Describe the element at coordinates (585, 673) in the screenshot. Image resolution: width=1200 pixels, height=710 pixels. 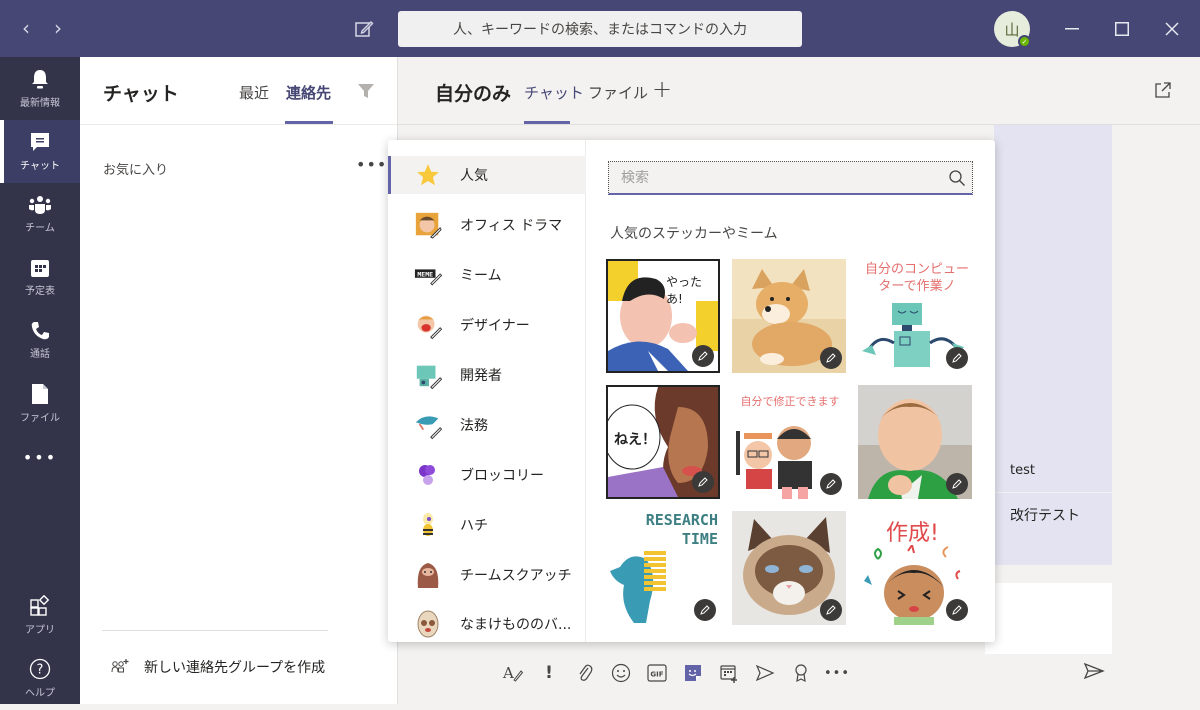
I see `attach-icon` at that location.